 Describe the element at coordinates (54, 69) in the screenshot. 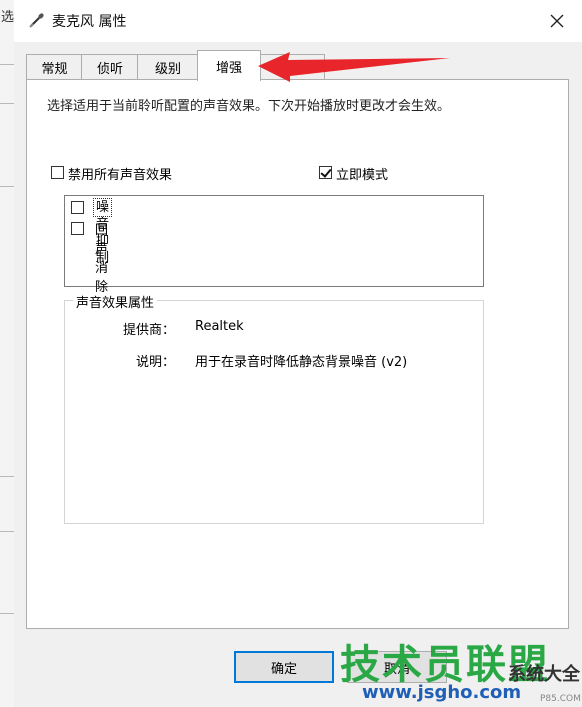

I see `tab-general-label: 常规` at that location.